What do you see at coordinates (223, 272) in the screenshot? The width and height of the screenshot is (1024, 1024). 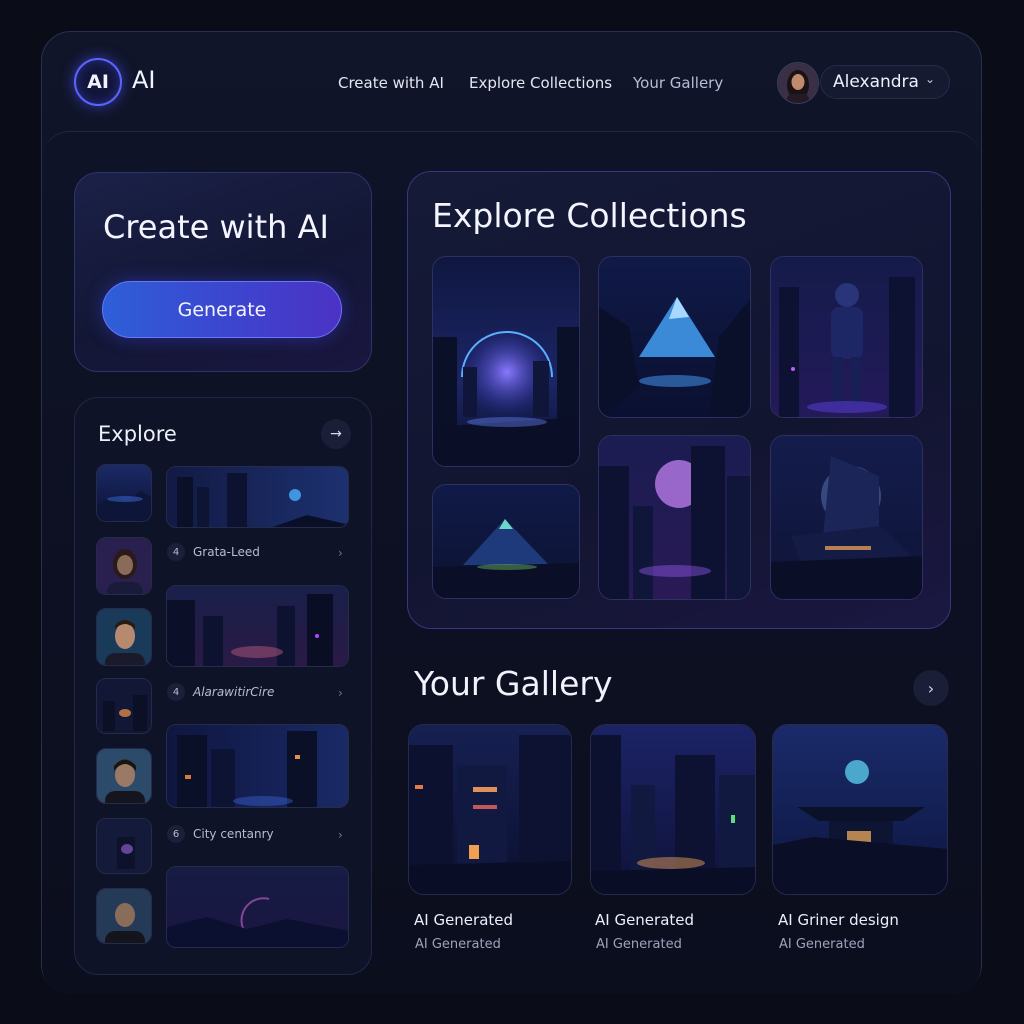 I see `create-card` at bounding box center [223, 272].